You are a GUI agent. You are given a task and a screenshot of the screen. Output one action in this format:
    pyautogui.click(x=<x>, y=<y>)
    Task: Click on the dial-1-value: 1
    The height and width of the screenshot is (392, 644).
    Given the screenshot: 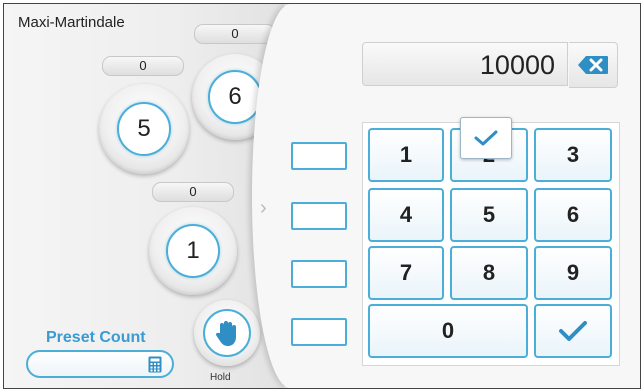 What is the action you would take?
    pyautogui.click(x=193, y=251)
    